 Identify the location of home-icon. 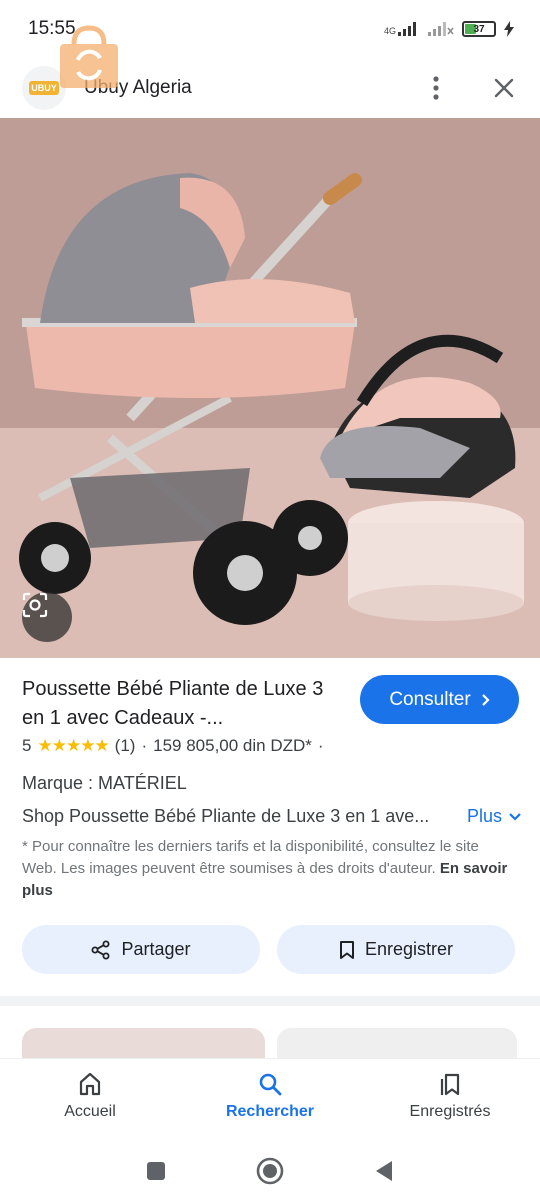
(90, 1084).